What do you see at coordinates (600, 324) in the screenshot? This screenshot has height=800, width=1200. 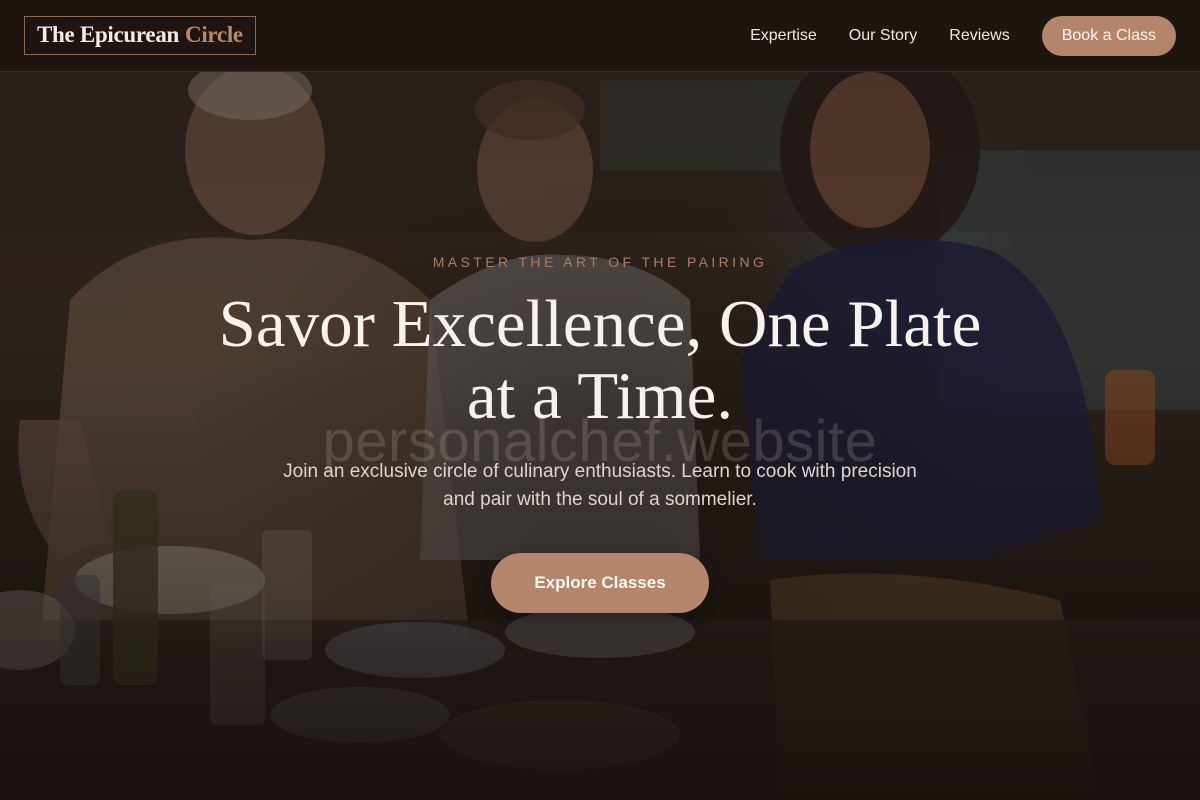 I see `hero-headline-line-1: Savor Excellence, One Plate` at bounding box center [600, 324].